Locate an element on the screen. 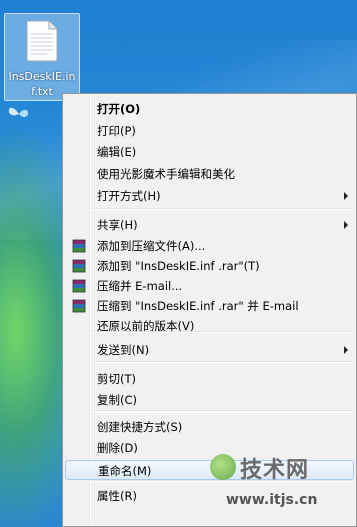  menu-item-label: 打开(O) is located at coordinates (119, 109).